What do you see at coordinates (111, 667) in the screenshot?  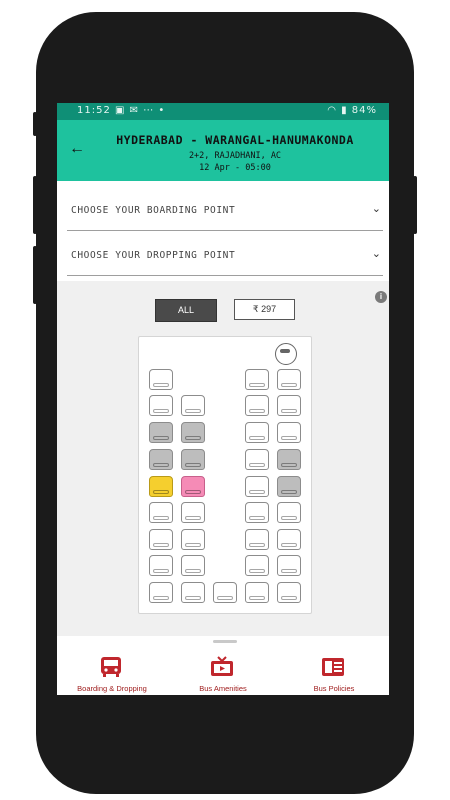 I see `bus-icon` at bounding box center [111, 667].